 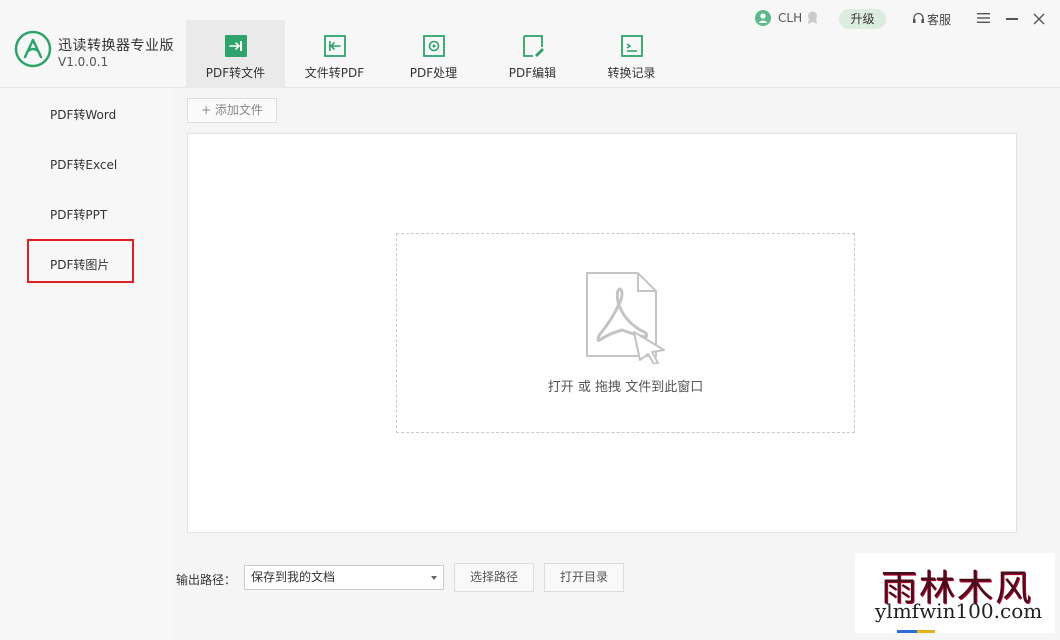 I want to click on tab-pdf-to-file: PDF转文件, so click(x=235, y=54).